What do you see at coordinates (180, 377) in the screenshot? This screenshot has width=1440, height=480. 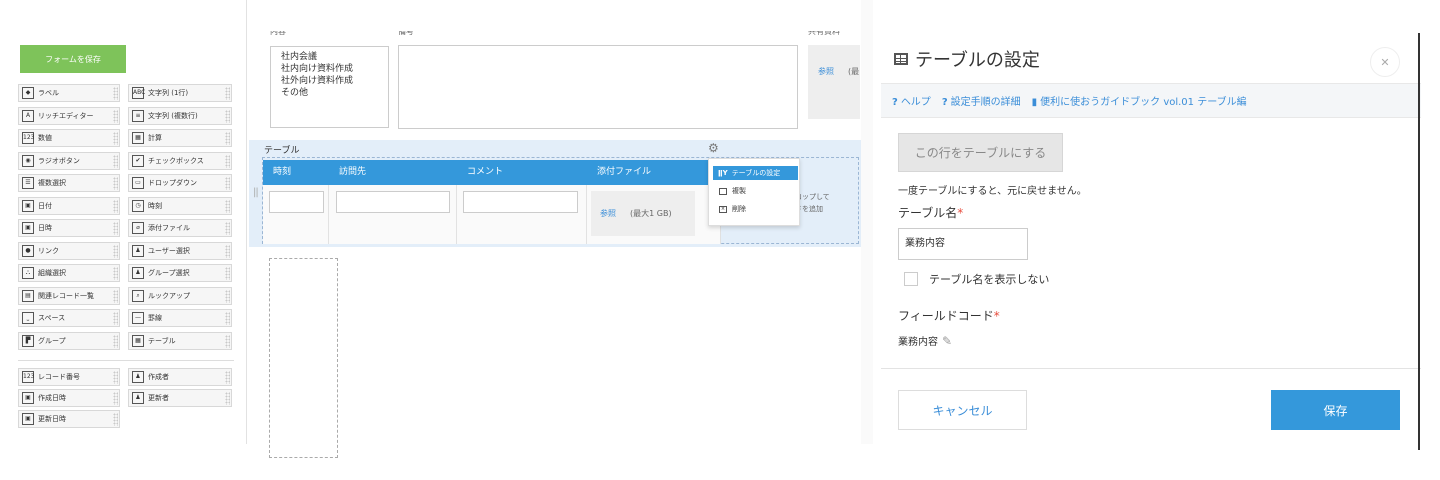 I see `palette-item: ♟ 作成者` at bounding box center [180, 377].